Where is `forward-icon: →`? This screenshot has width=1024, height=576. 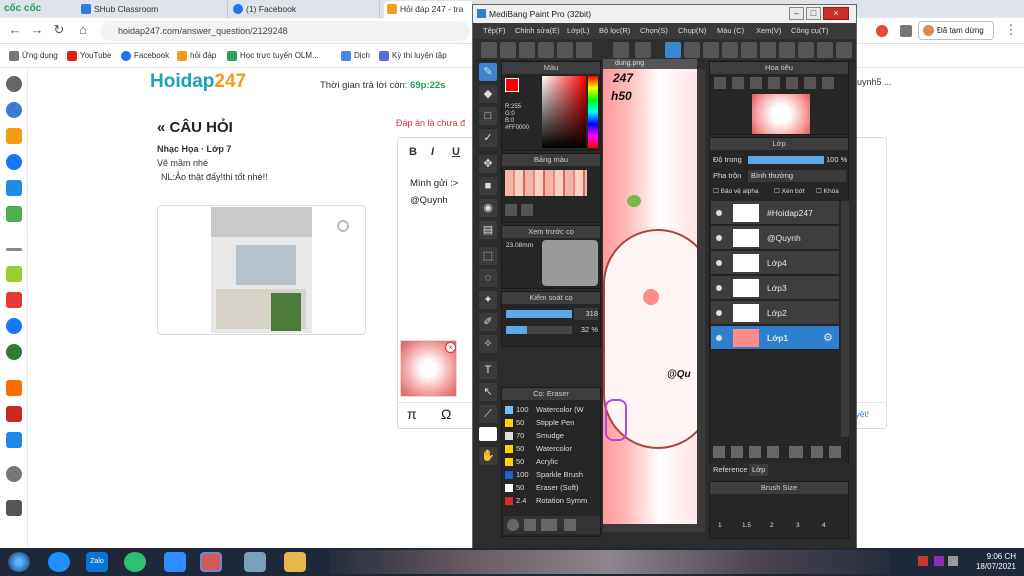 forward-icon: → is located at coordinates (37, 30).